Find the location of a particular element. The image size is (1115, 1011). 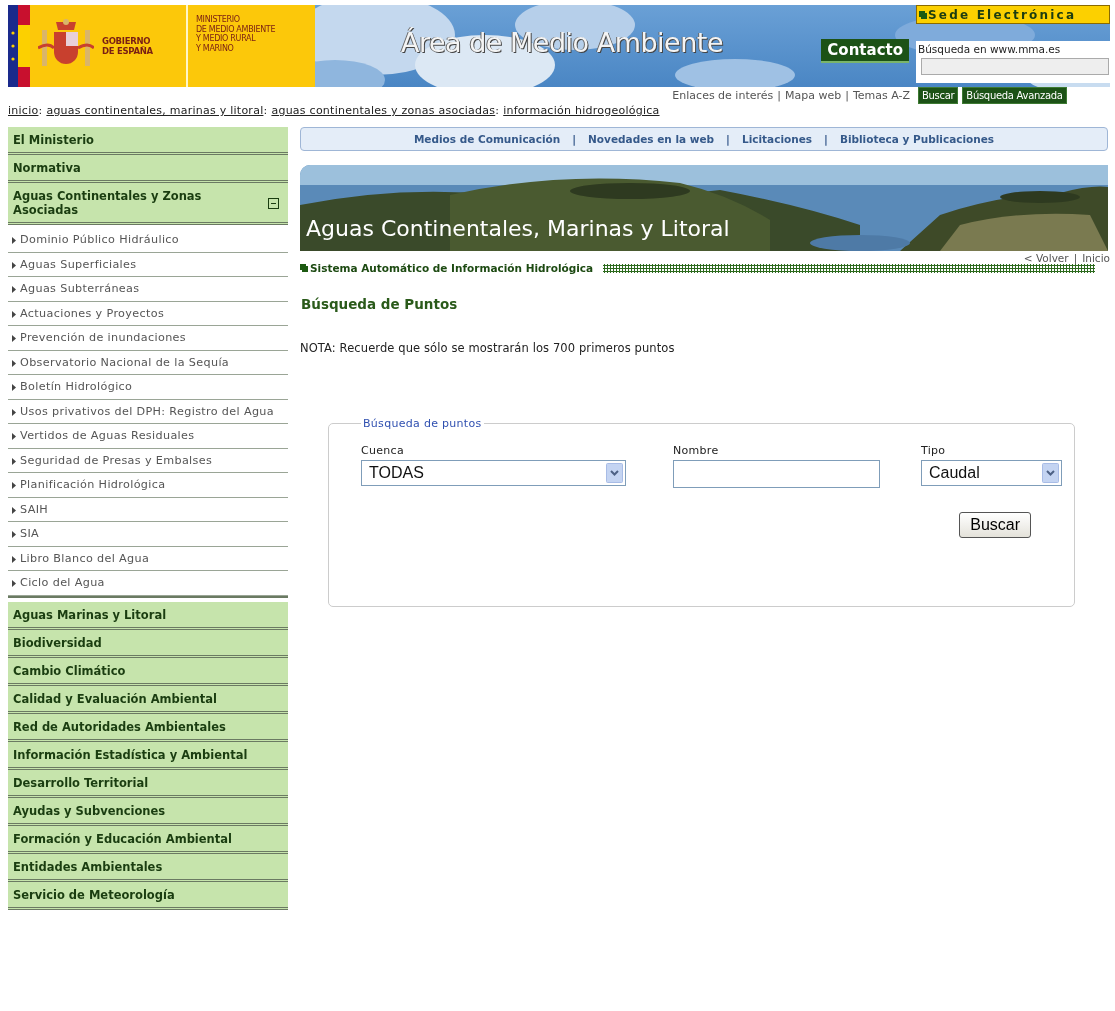

note-text: NOTA: Recuerde que sólo se mostrarán los 700 primeros puntos is located at coordinates (488, 348).